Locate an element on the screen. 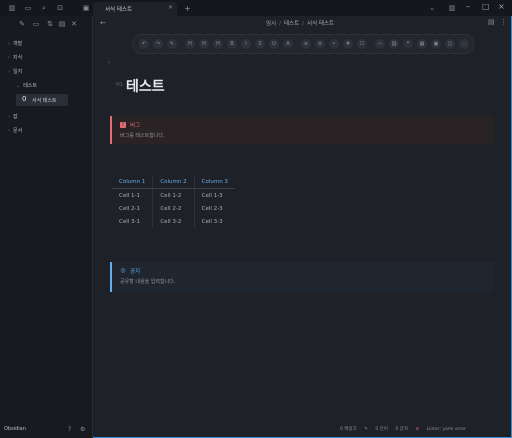 This screenshot has width=512, height=438. strikethrough-icon: S is located at coordinates (260, 44).